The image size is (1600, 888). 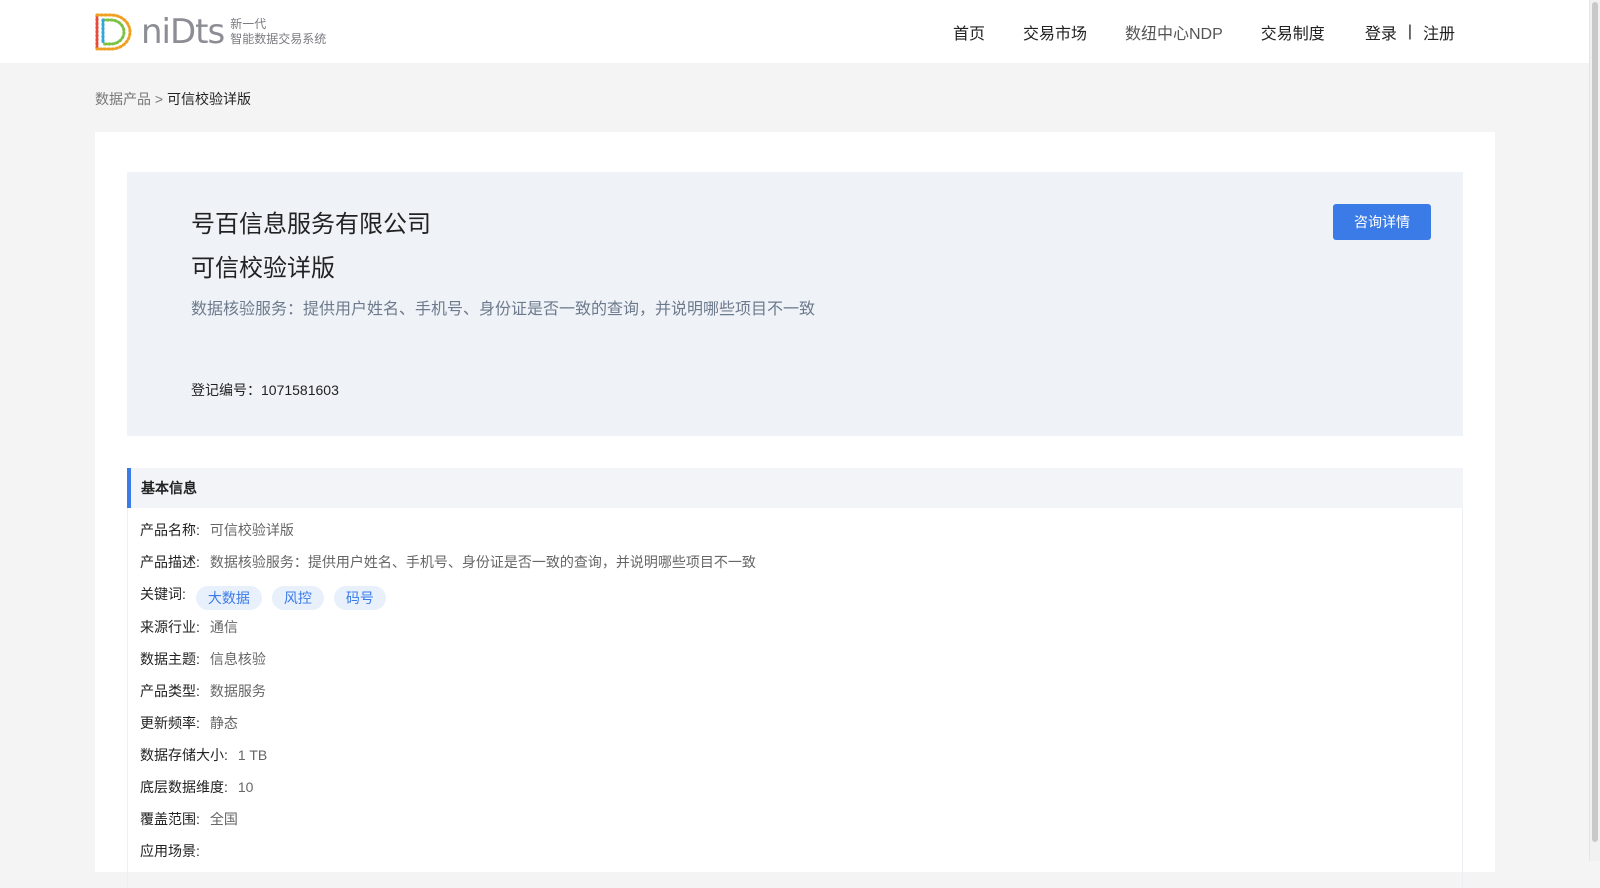 What do you see at coordinates (278, 39) in the screenshot?
I see `logo-tagline-line-2: 智能数据交易系统` at bounding box center [278, 39].